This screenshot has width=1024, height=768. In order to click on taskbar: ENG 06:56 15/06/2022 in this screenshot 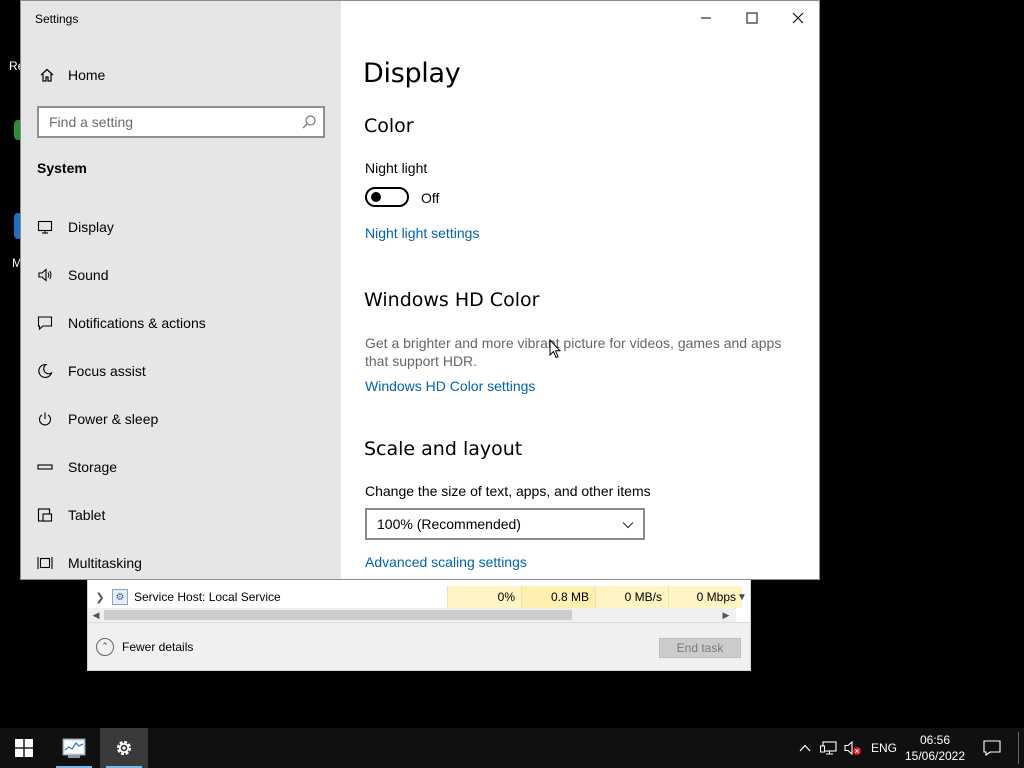, I will do `click(512, 748)`.